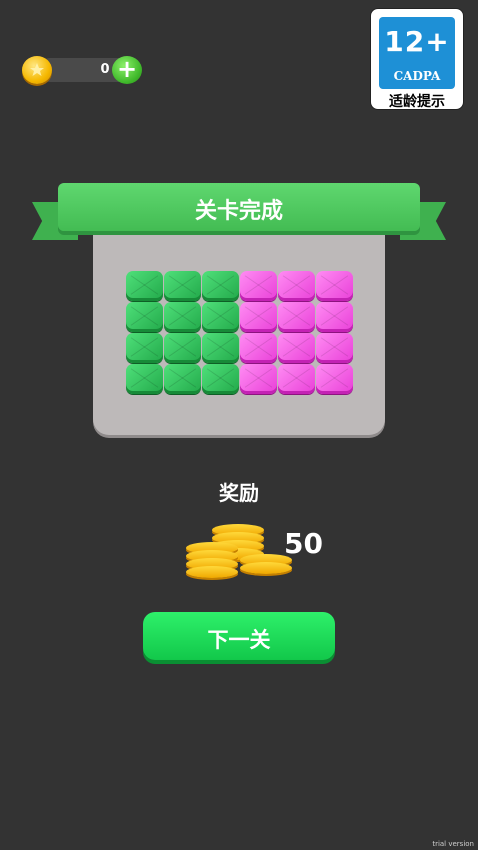 Image resolution: width=478 pixels, height=850 pixels. I want to click on add-coins-button: +, so click(127, 70).